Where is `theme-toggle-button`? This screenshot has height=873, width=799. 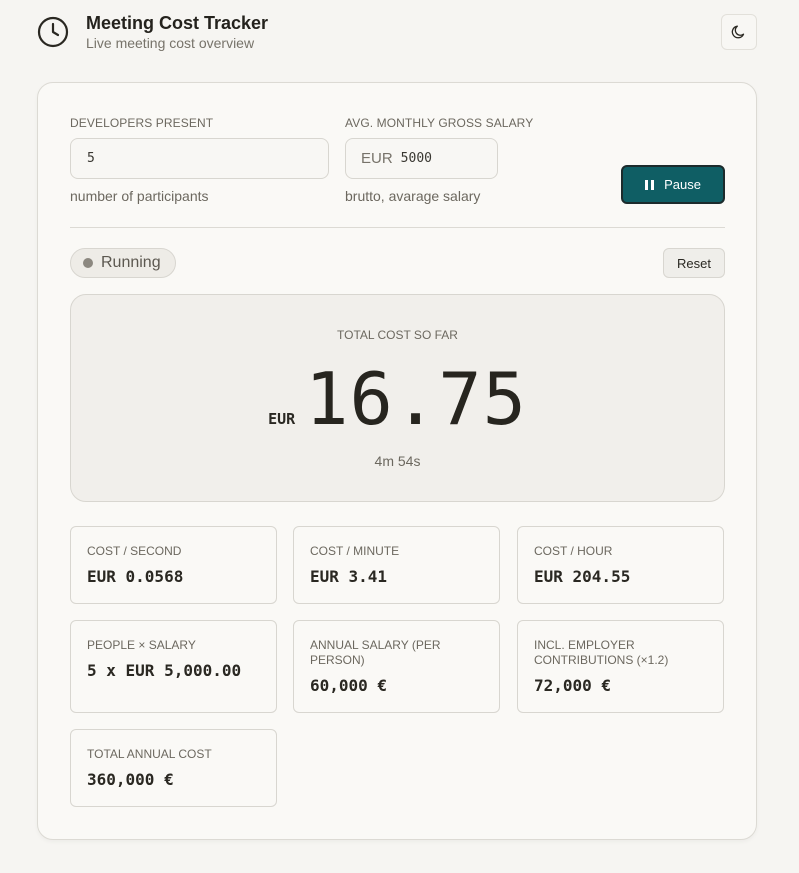 theme-toggle-button is located at coordinates (739, 32).